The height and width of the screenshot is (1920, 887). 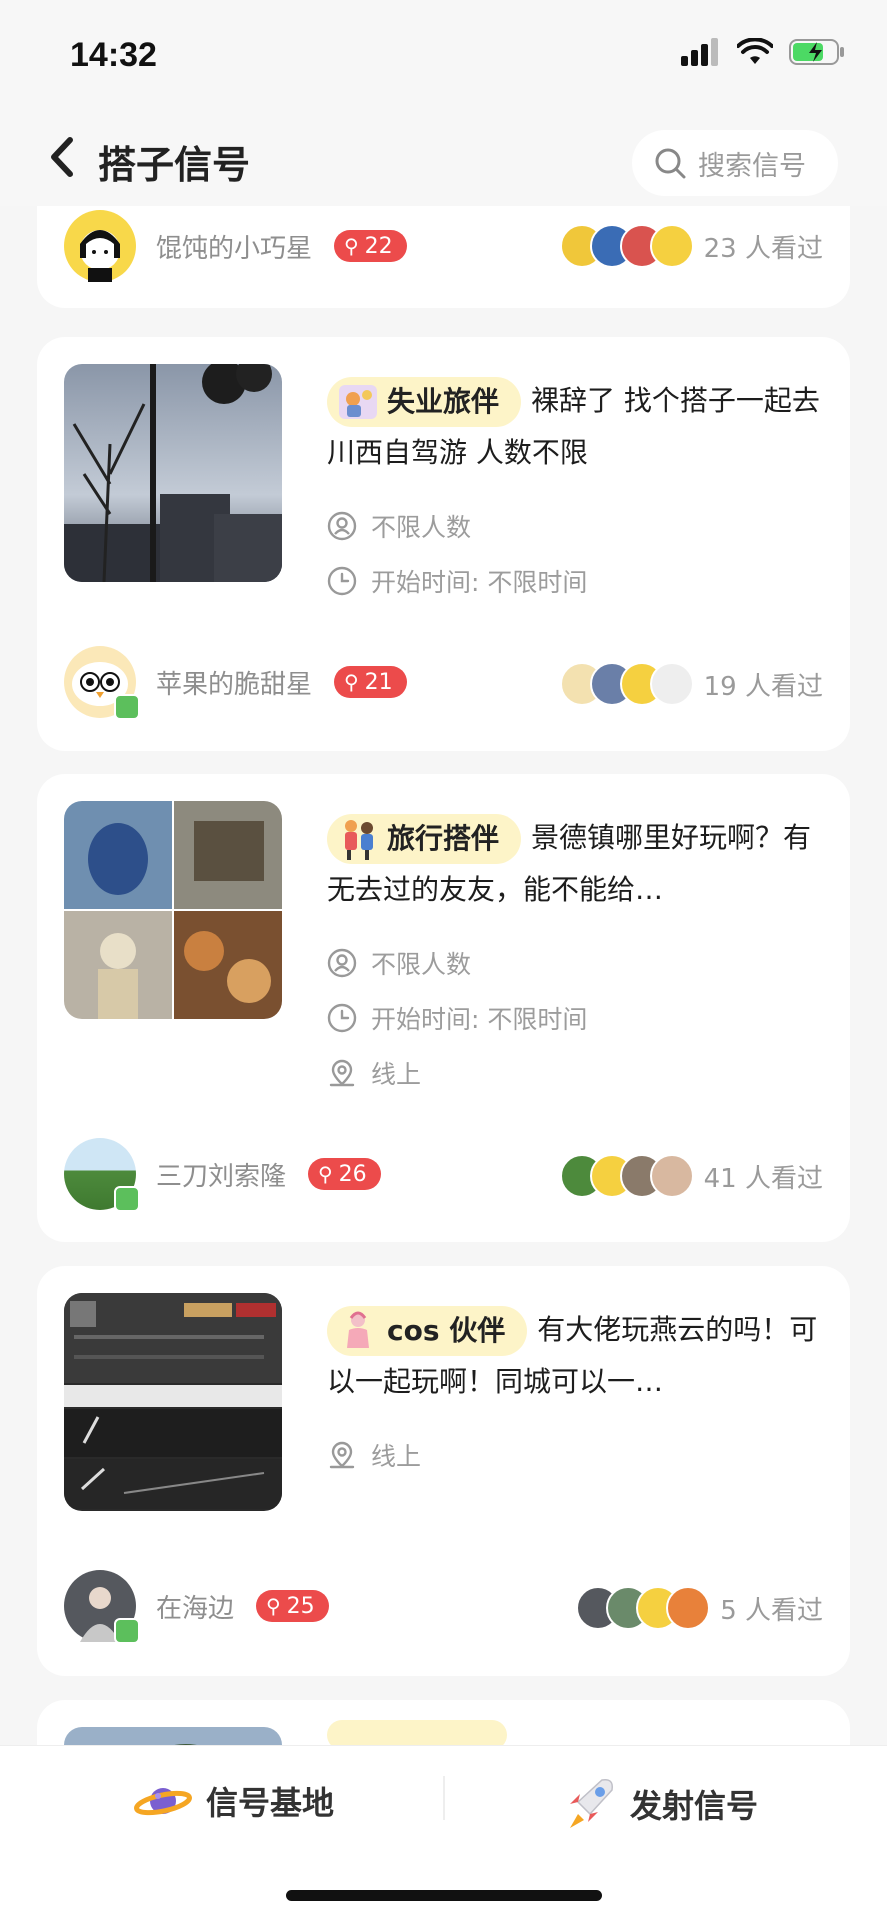 What do you see at coordinates (755, 51) in the screenshot?
I see `wifi-icon` at bounding box center [755, 51].